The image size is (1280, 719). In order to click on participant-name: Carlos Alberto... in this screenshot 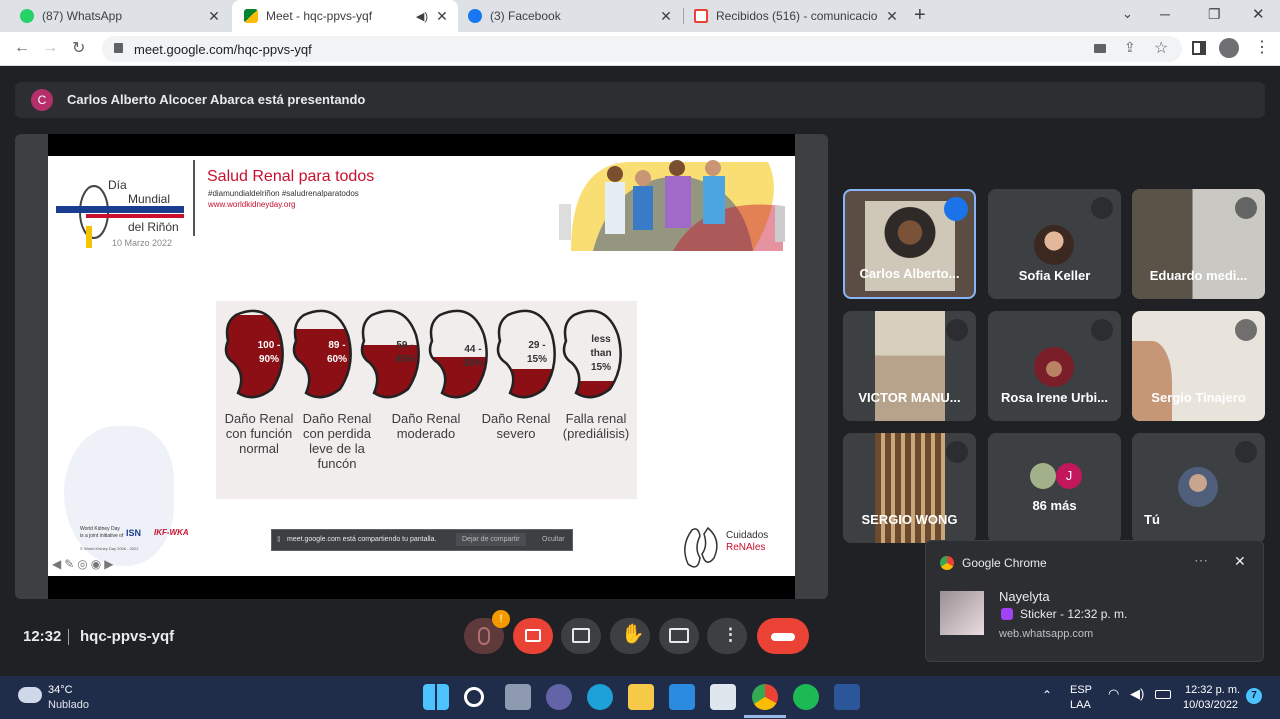, I will do `click(909, 273)`.